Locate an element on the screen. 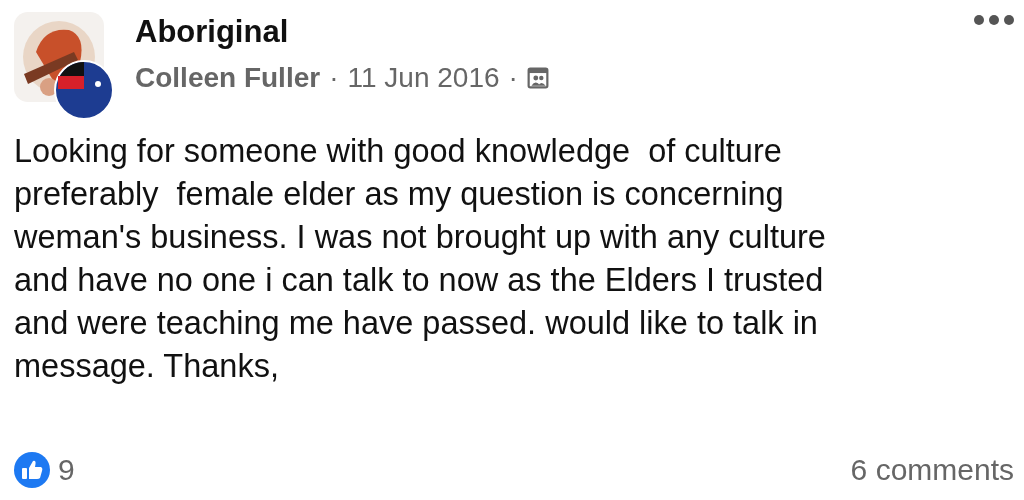  author-name: Colleen Fuller is located at coordinates (228, 78).